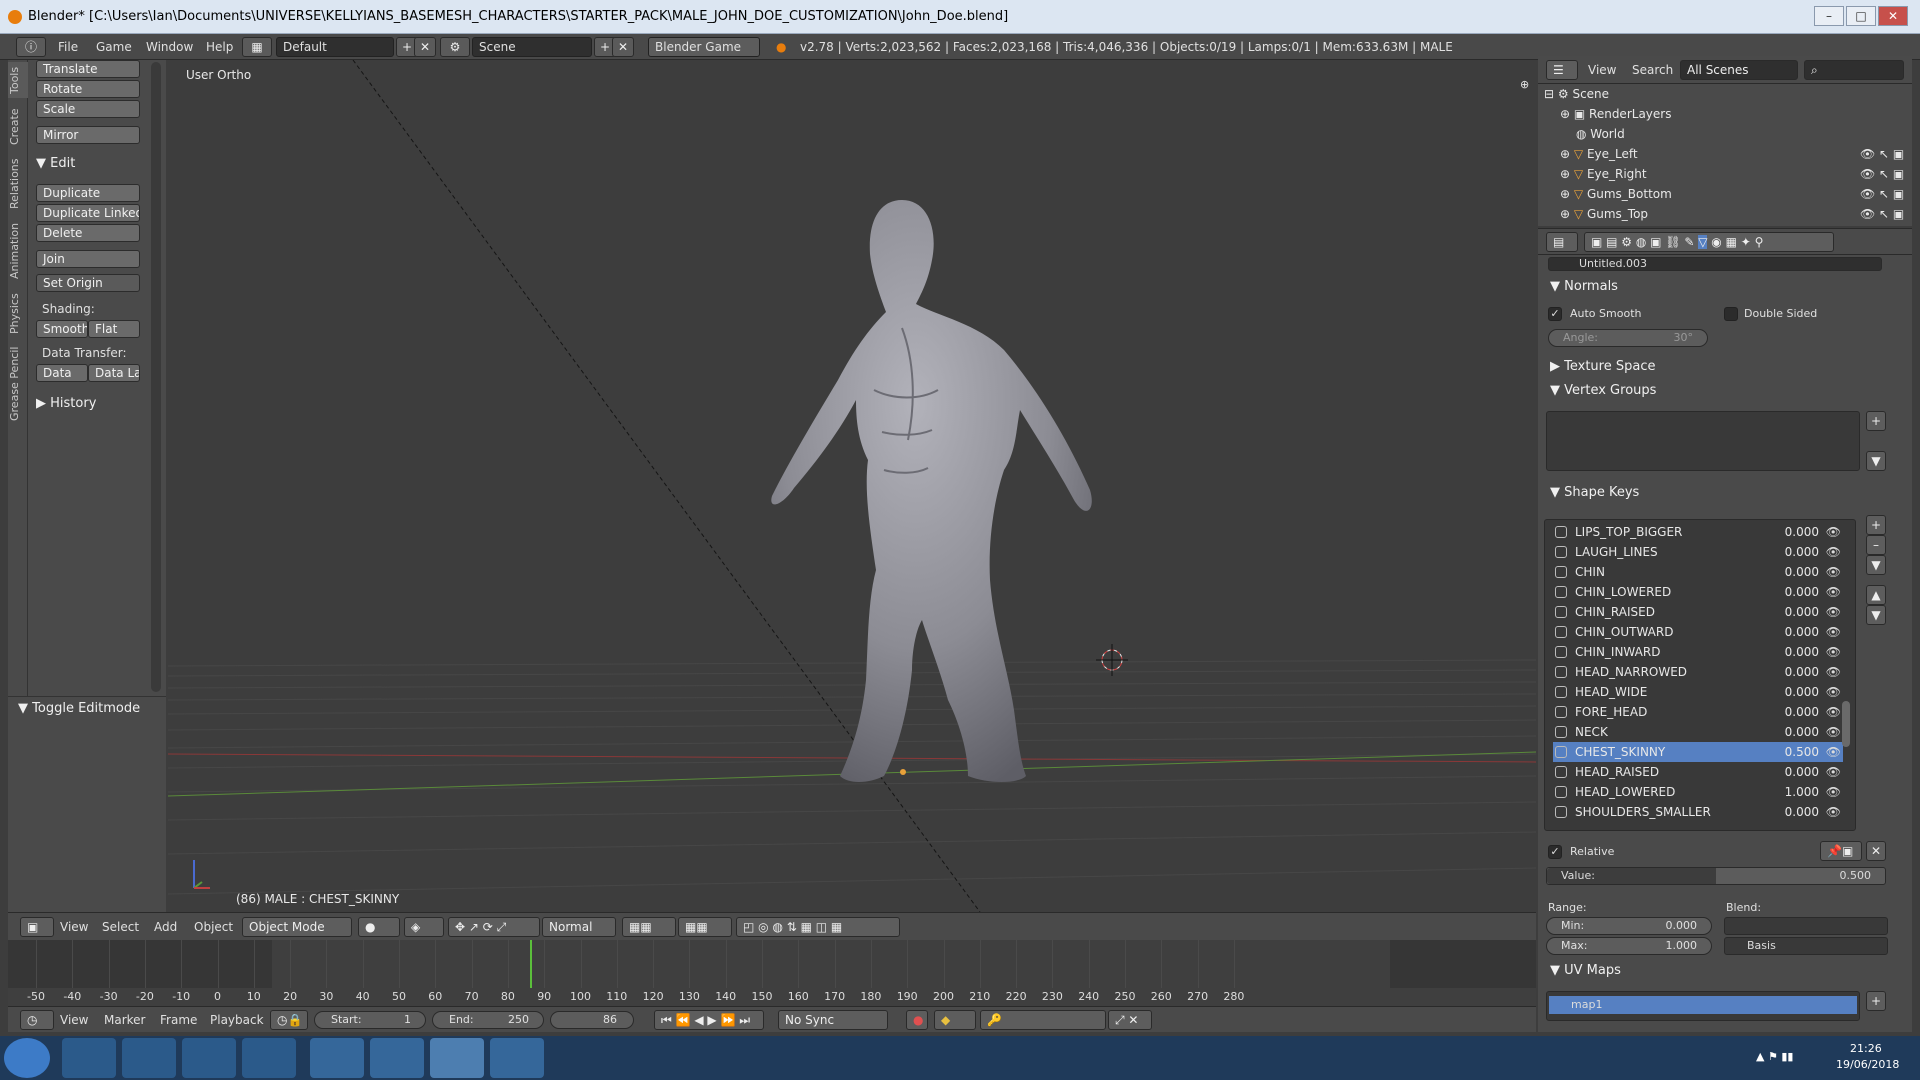 The image size is (1920, 1080). I want to click on tab-relations: Relations, so click(18, 184).